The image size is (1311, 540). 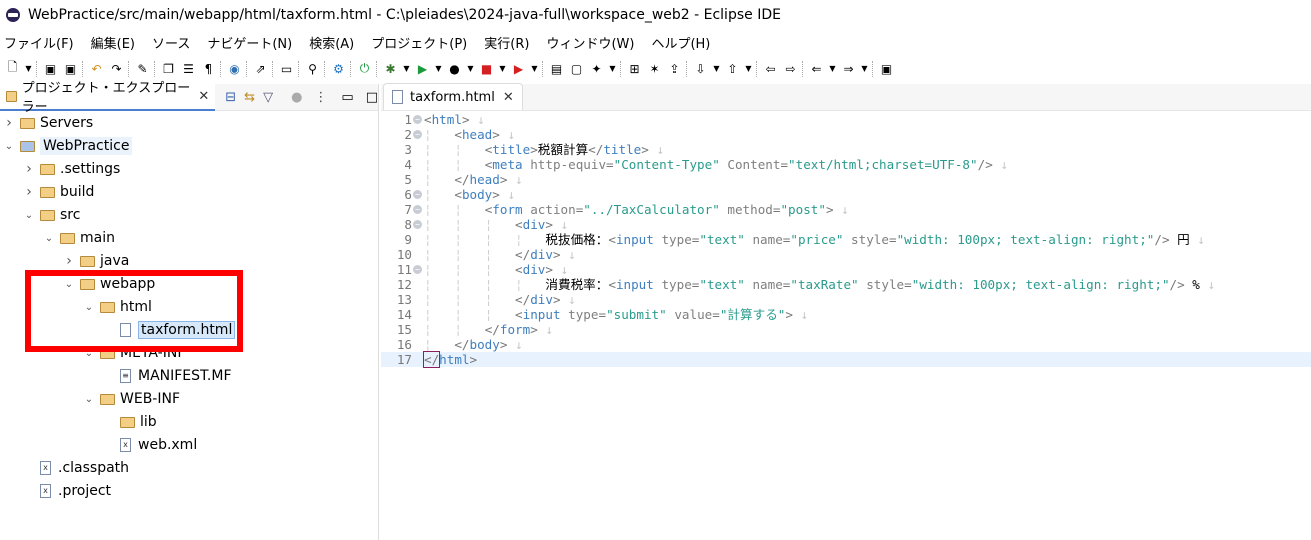 What do you see at coordinates (53, 215) in the screenshot?
I see `tree-item-src: ⌄ src` at bounding box center [53, 215].